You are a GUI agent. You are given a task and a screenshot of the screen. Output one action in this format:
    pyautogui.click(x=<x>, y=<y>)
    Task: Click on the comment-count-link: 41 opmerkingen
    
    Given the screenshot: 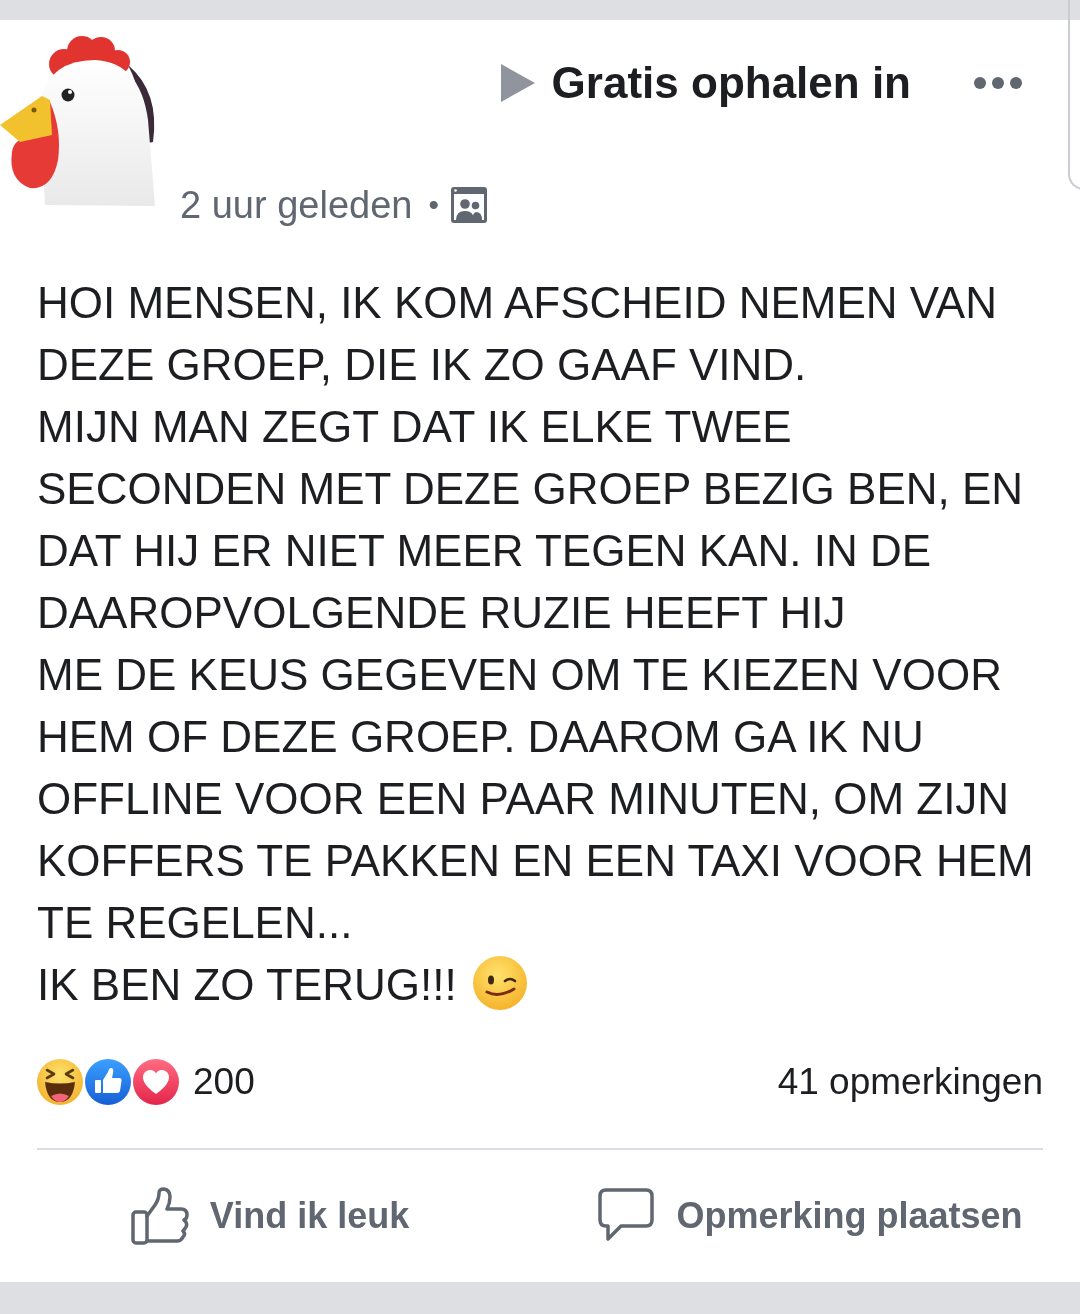 What is the action you would take?
    pyautogui.click(x=910, y=1082)
    